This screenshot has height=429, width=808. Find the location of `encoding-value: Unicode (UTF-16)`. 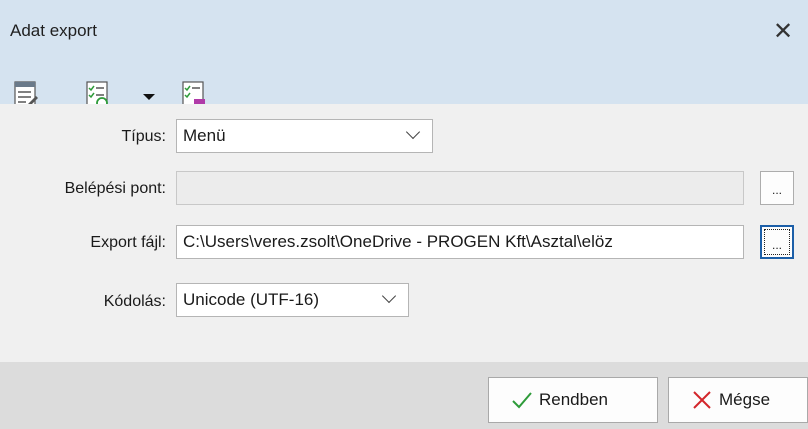

encoding-value: Unicode (UTF-16) is located at coordinates (251, 299).